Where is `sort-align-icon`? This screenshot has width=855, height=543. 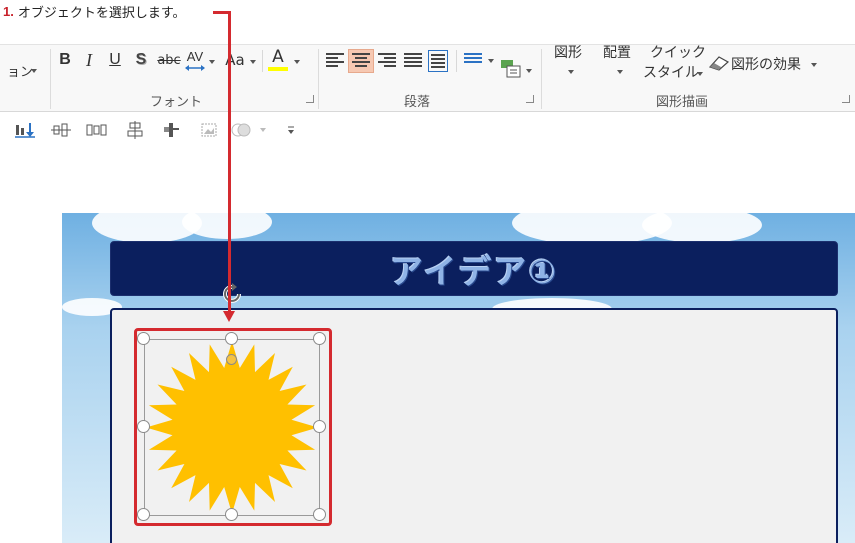 sort-align-icon is located at coordinates (25, 130).